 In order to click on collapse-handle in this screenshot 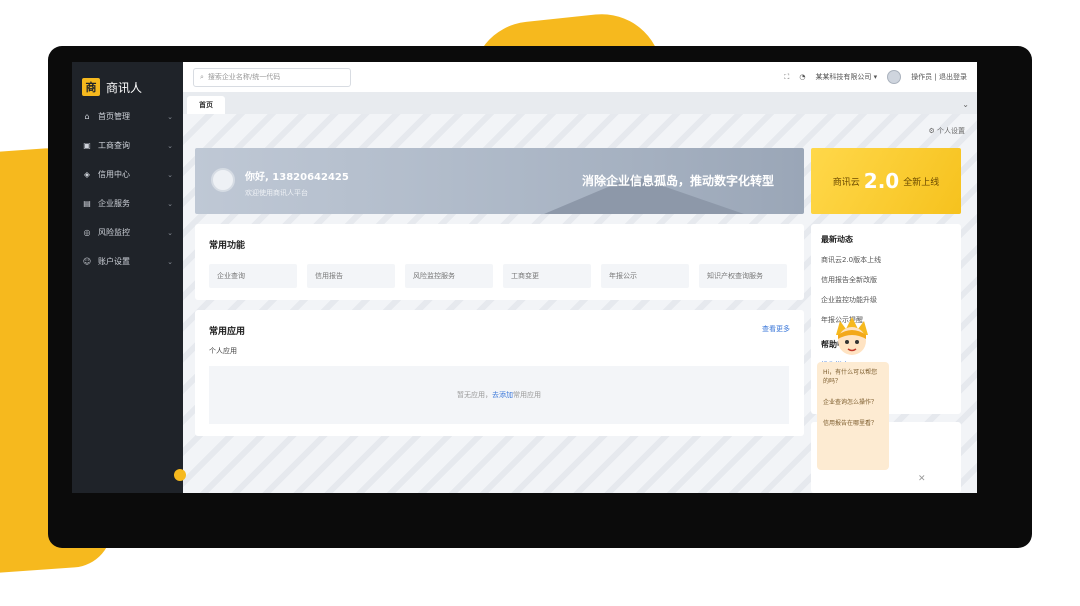, I will do `click(180, 475)`.